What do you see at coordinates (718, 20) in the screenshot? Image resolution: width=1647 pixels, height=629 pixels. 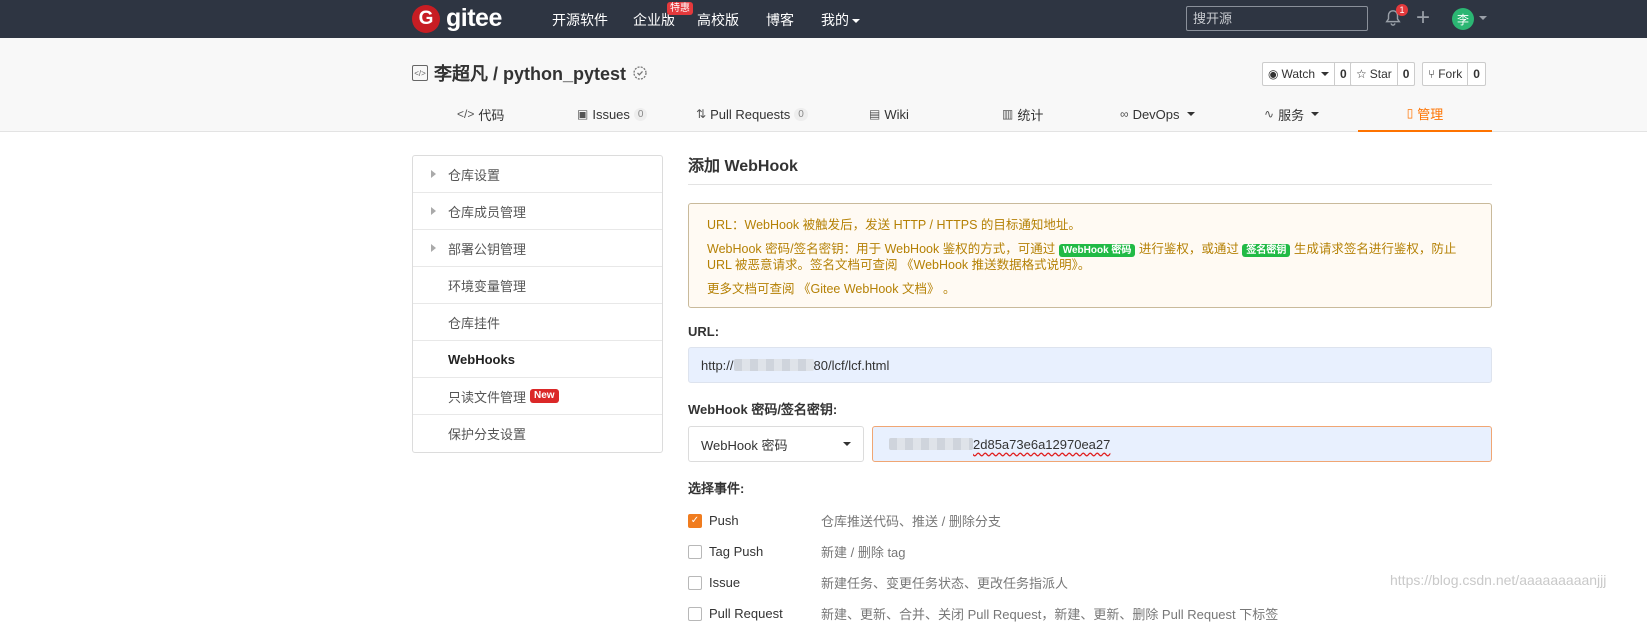 I see `nav-education: 高校版` at bounding box center [718, 20].